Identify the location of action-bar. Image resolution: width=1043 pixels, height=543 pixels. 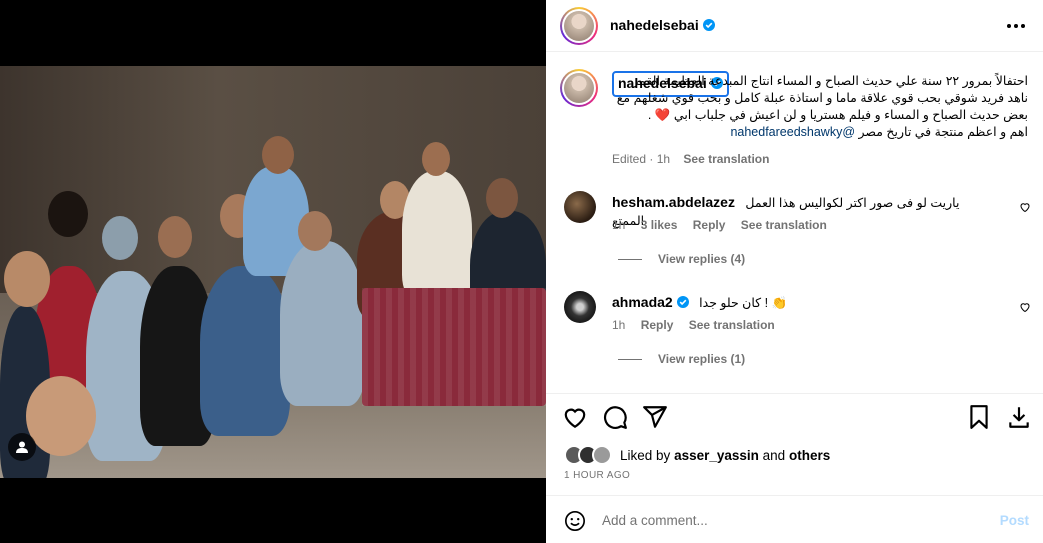
(794, 415).